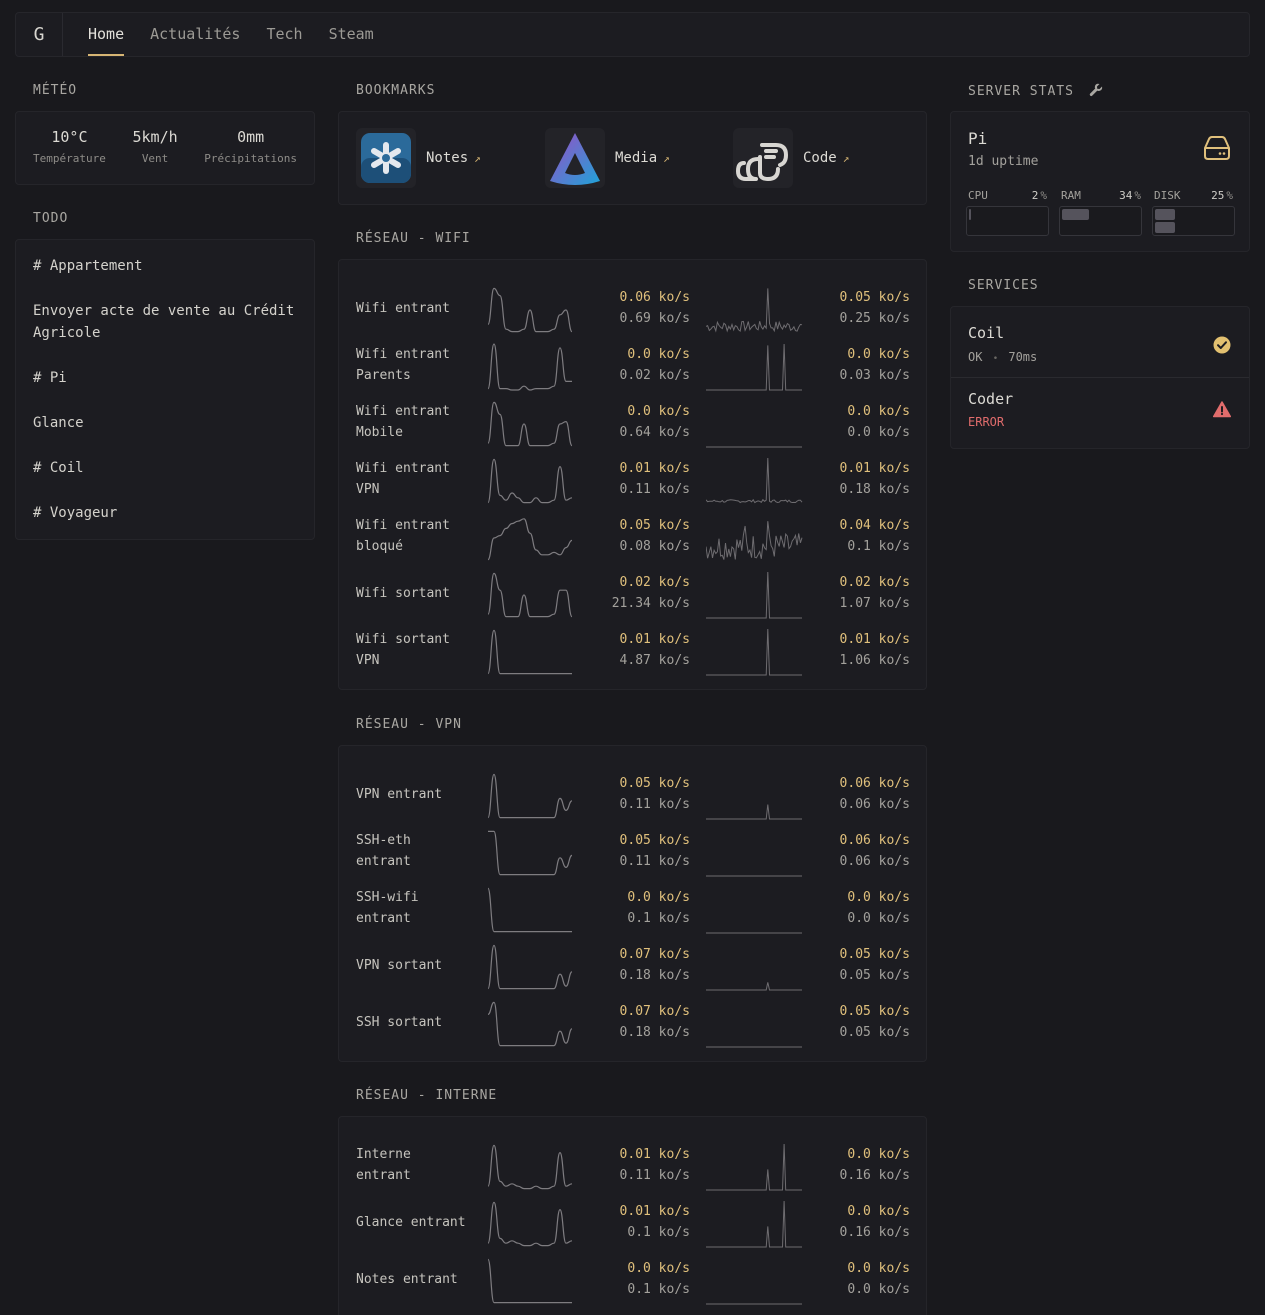 The image size is (1265, 1315). Describe the element at coordinates (874, 639) in the screenshot. I see `tx-current-rate: 0.01 ko/s` at that location.